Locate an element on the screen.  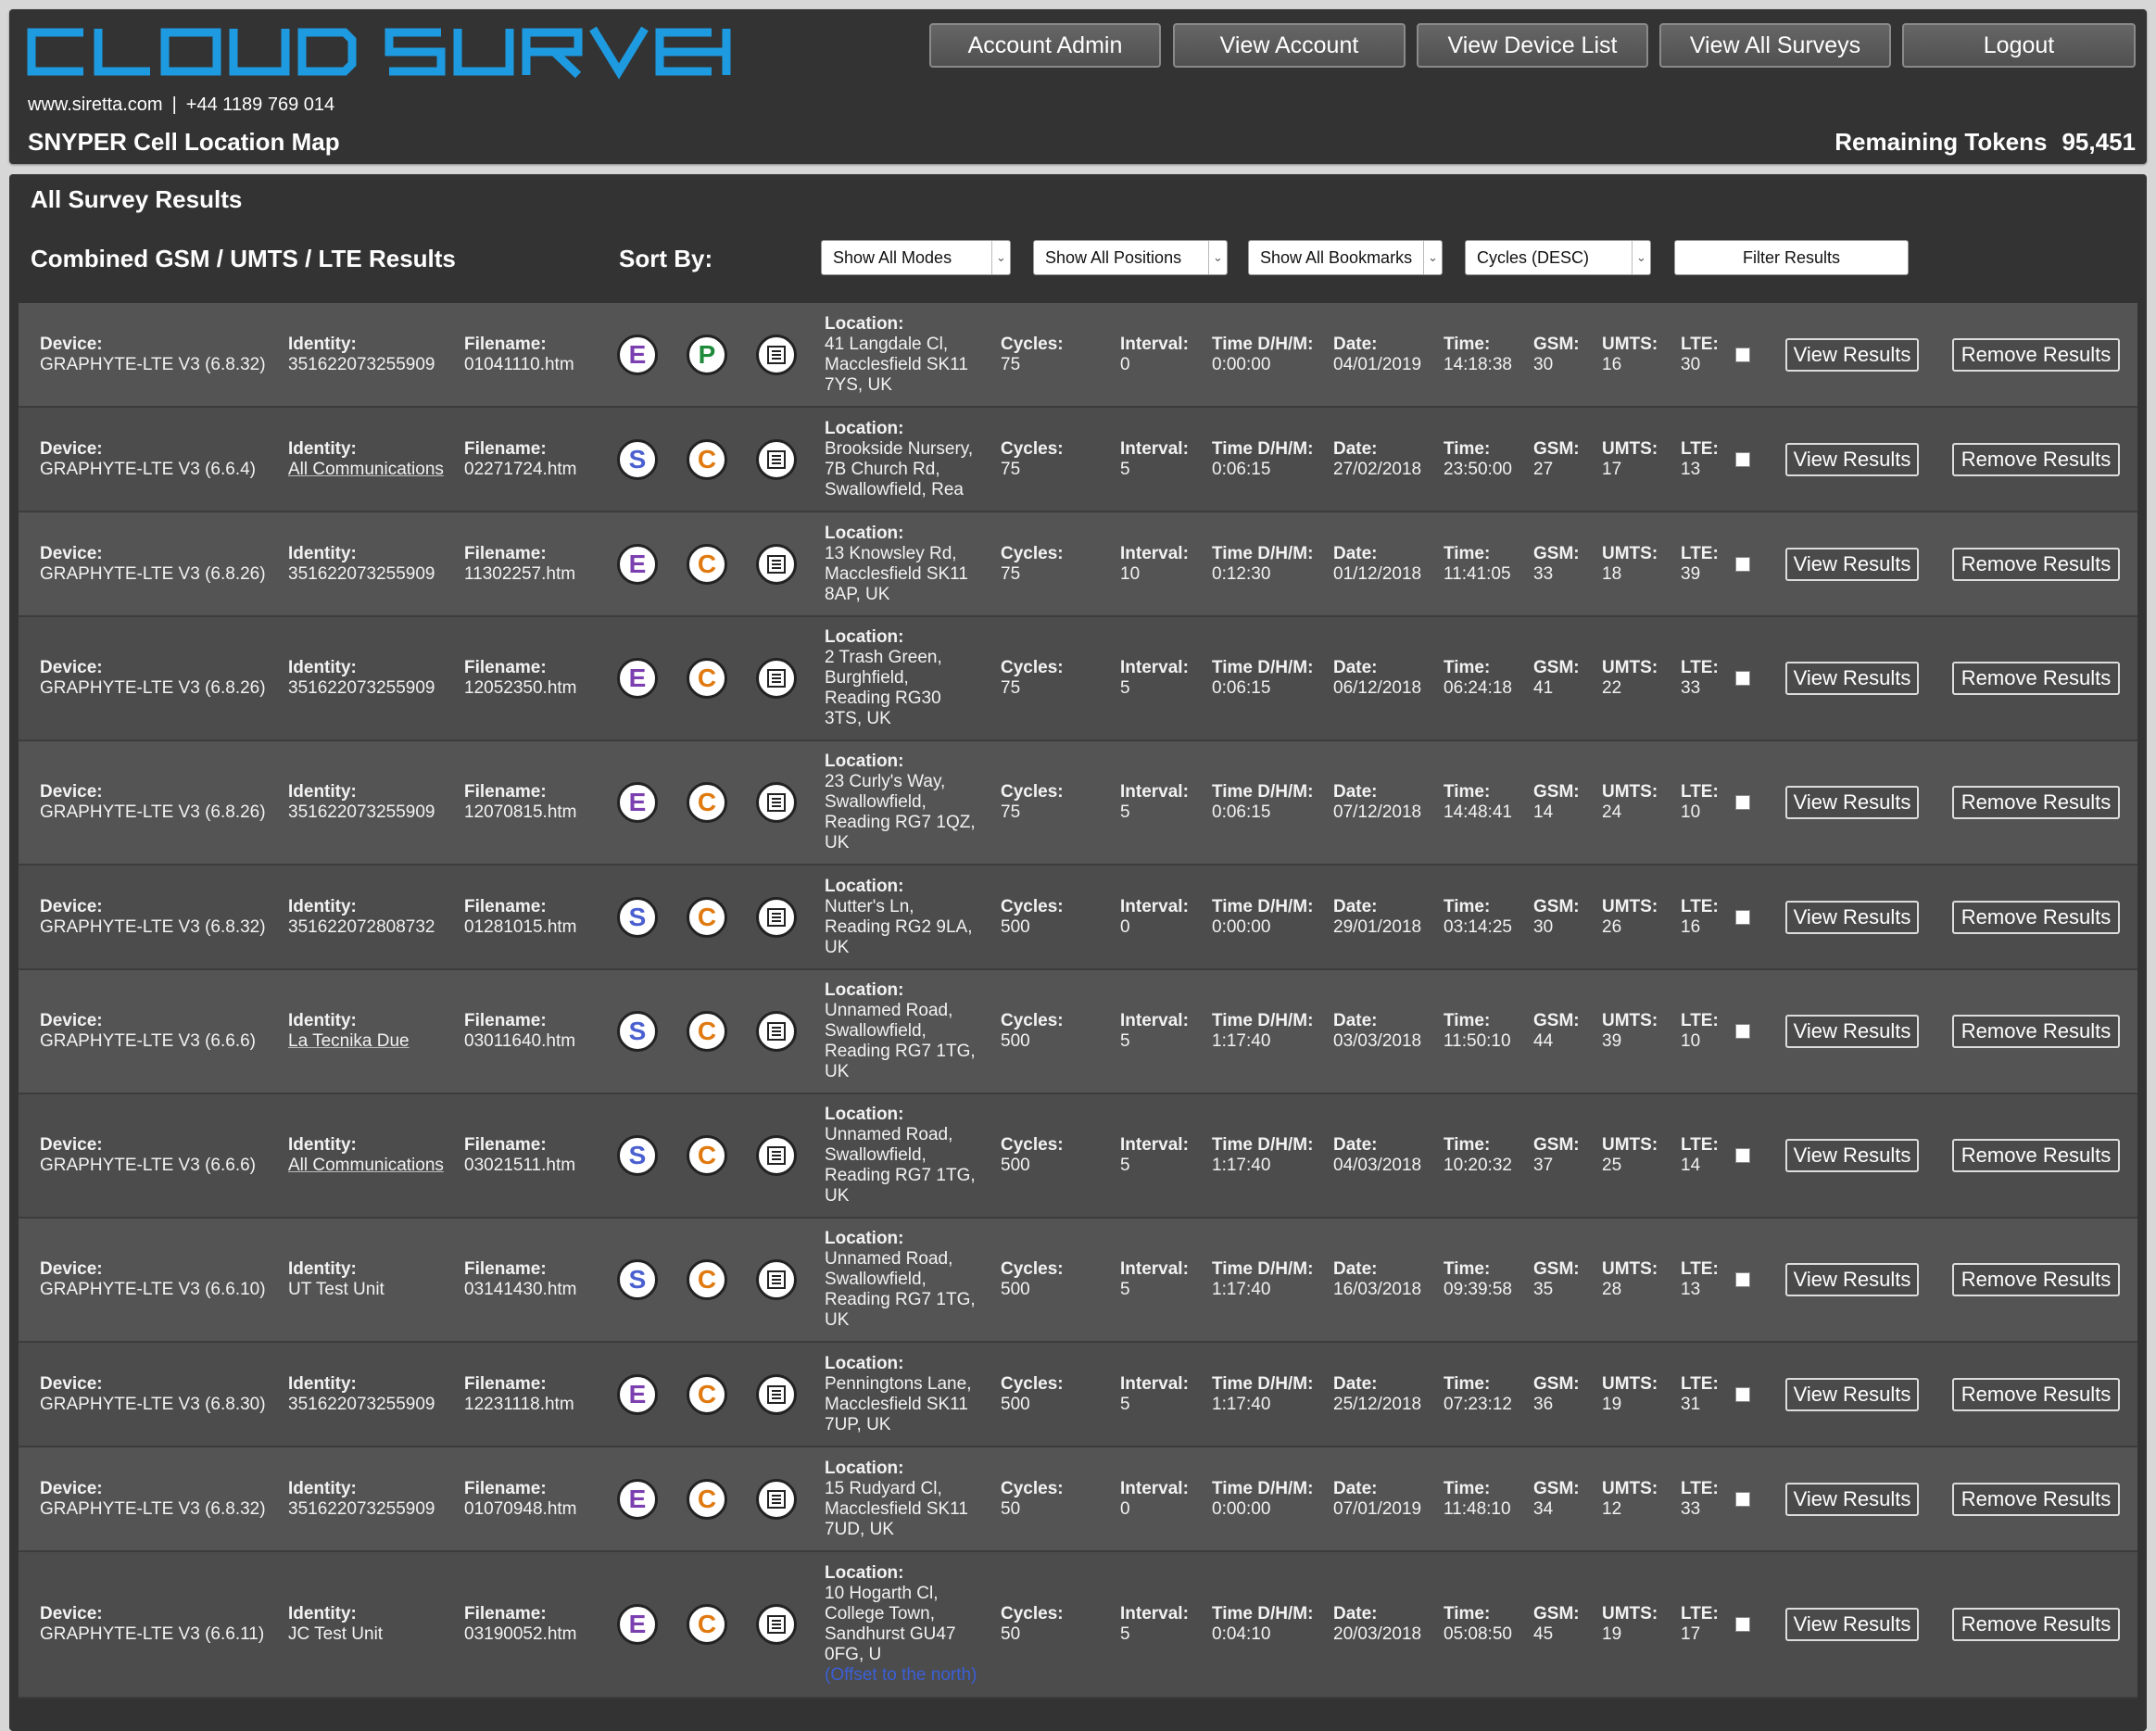
cycles-value: 50 is located at coordinates (1011, 1634).